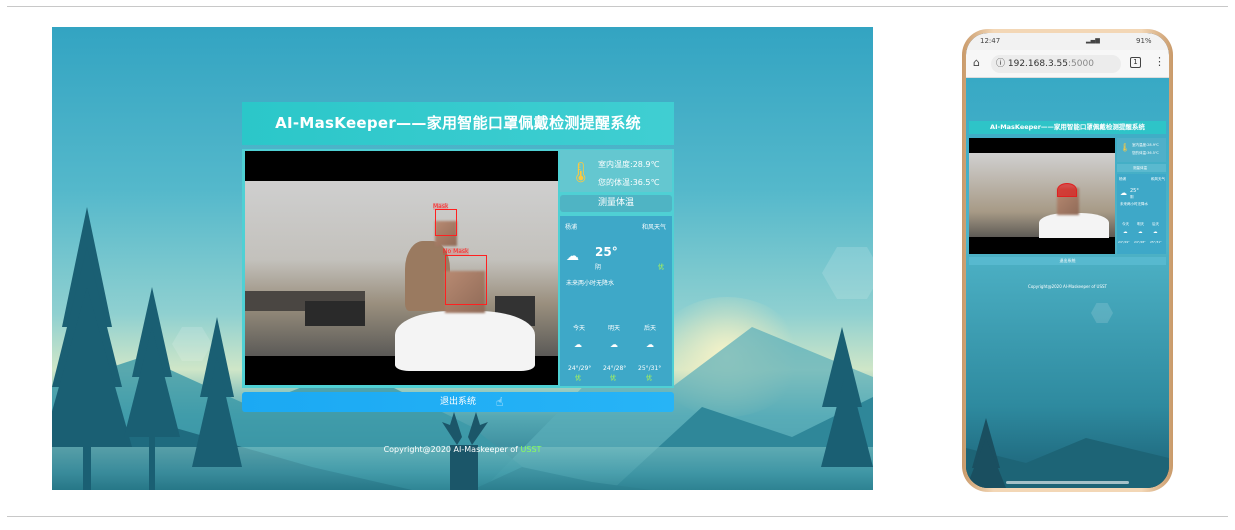 The image size is (1235, 530). I want to click on mobile-page-title: AI-MasKeeper——家用智能口罩佩戴检测提醒系统, so click(1067, 127).